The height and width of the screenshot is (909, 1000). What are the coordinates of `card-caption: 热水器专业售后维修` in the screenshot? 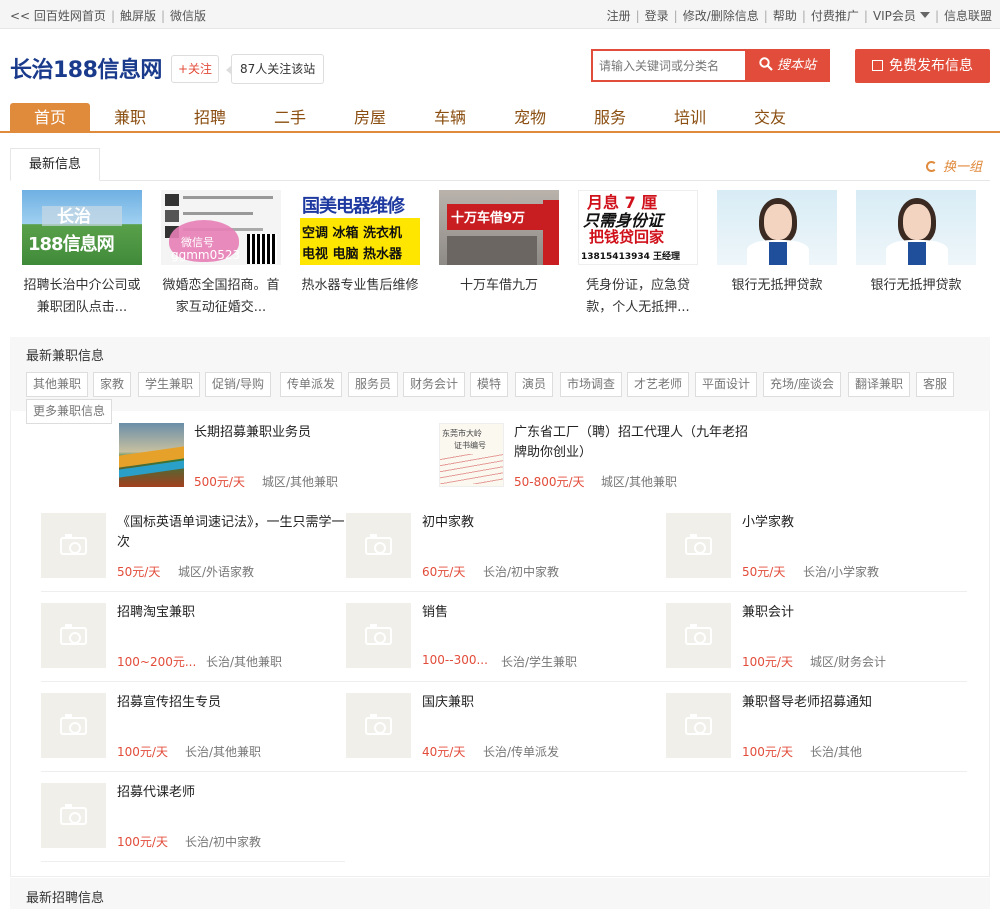 It's located at (360, 285).